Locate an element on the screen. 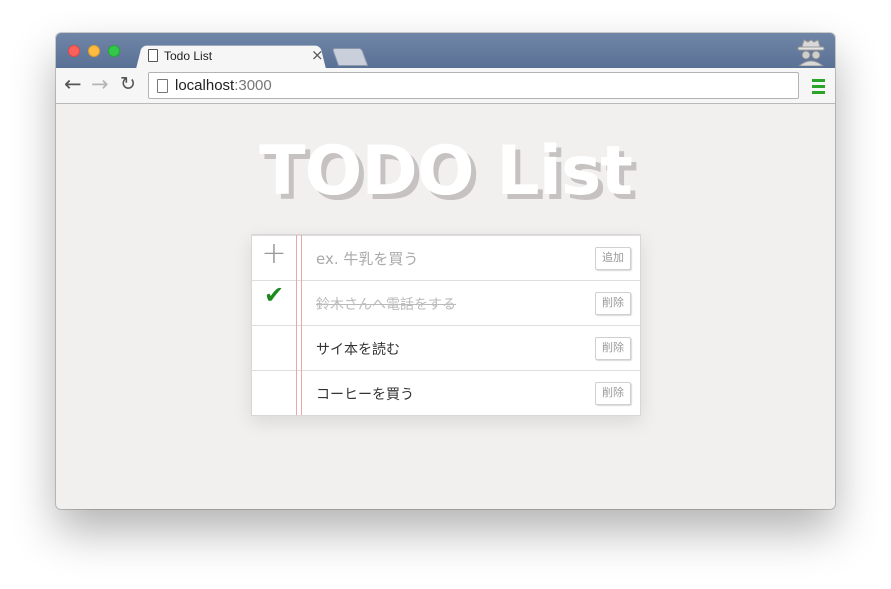 The image size is (891, 589). add-button: 追加 is located at coordinates (613, 258).